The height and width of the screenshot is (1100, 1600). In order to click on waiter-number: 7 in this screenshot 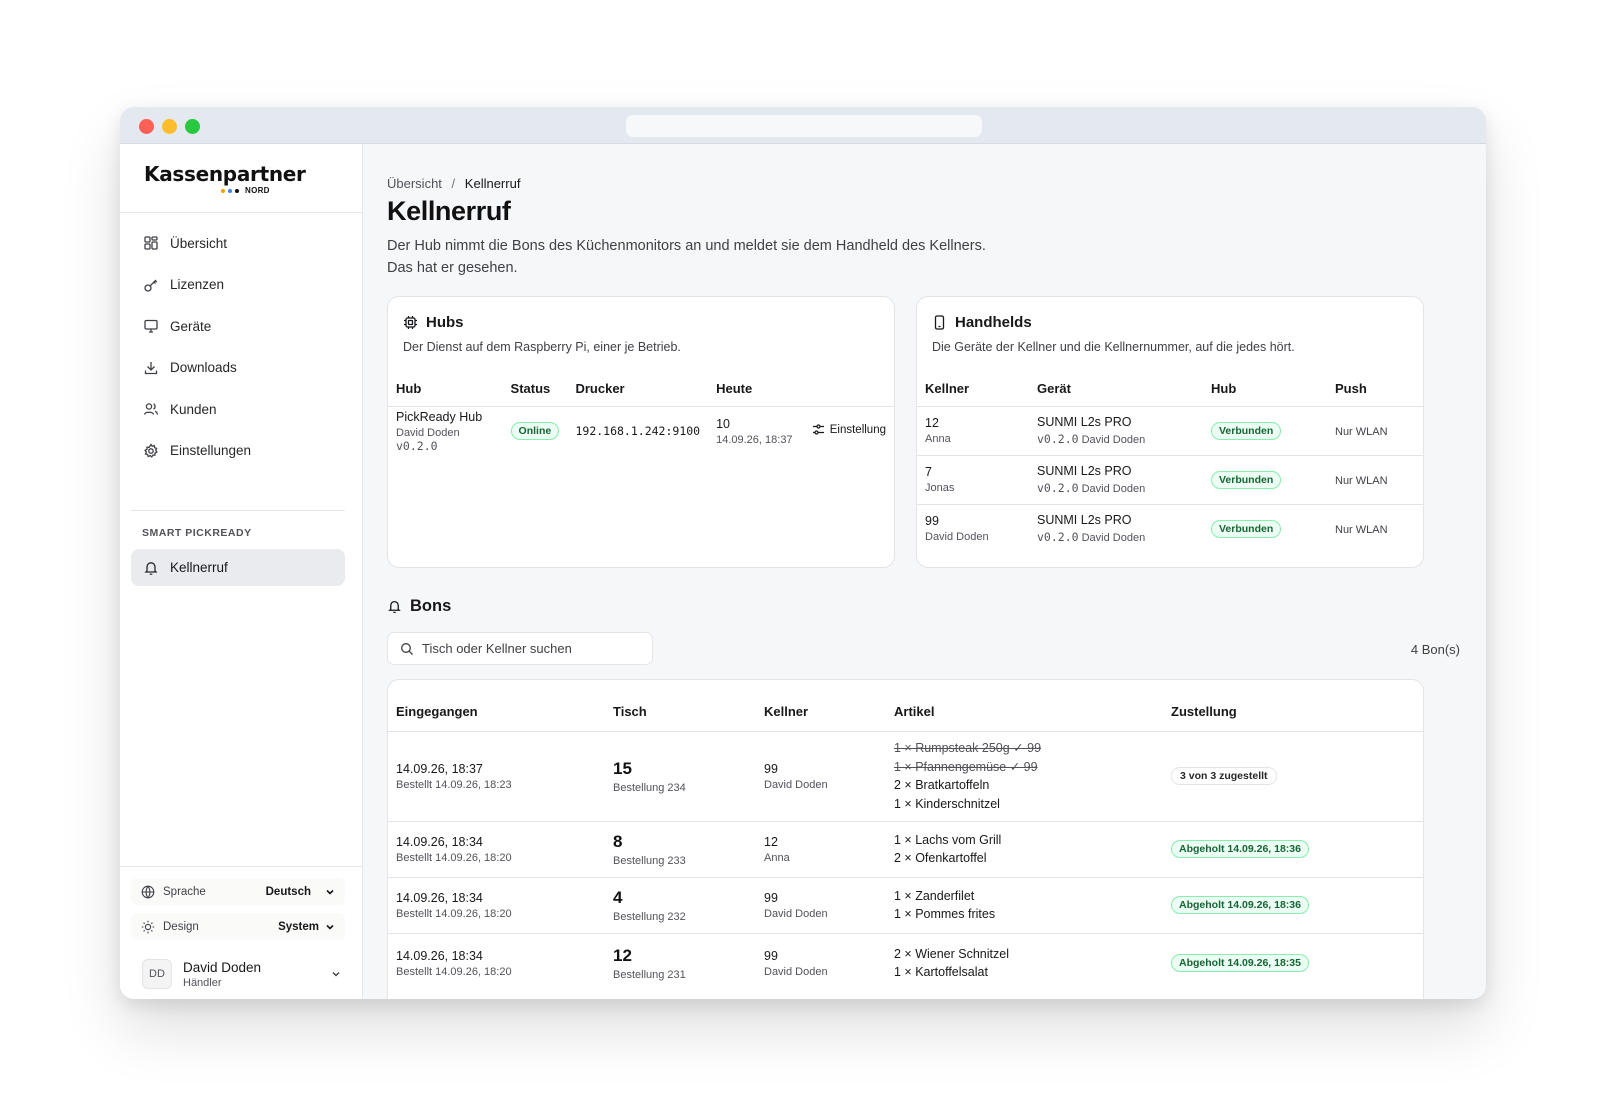, I will do `click(928, 472)`.